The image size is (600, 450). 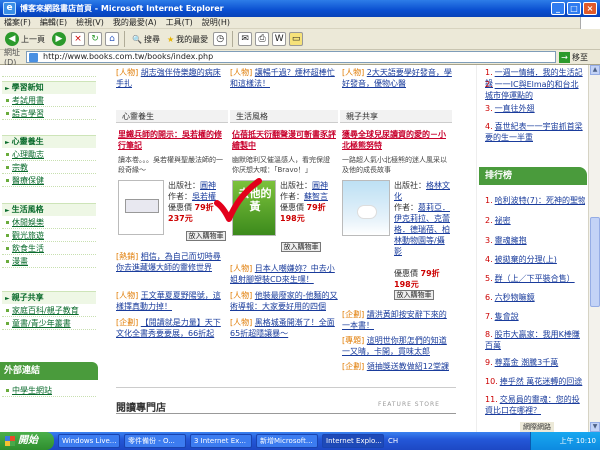 What do you see at coordinates (262, 39) in the screenshot?
I see `print-icon: ⎙` at bounding box center [262, 39].